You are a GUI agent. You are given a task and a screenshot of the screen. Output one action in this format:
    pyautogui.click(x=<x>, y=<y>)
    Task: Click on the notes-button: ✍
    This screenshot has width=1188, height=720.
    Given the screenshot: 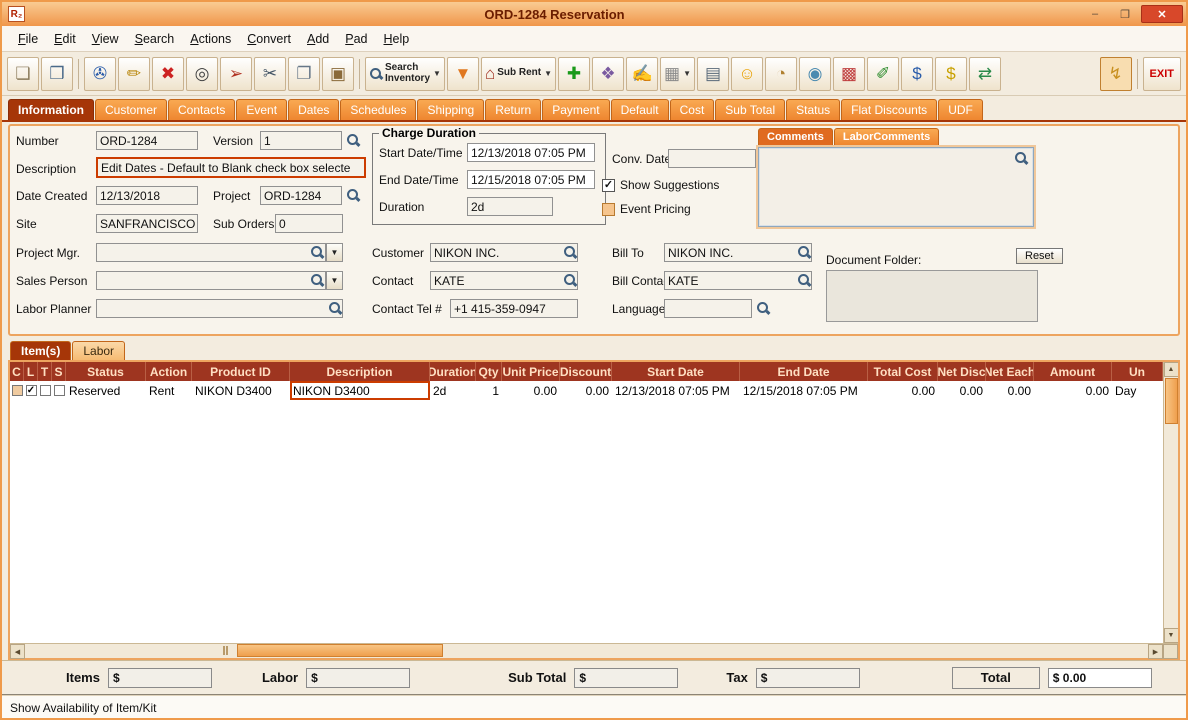 What is the action you would take?
    pyautogui.click(x=642, y=73)
    